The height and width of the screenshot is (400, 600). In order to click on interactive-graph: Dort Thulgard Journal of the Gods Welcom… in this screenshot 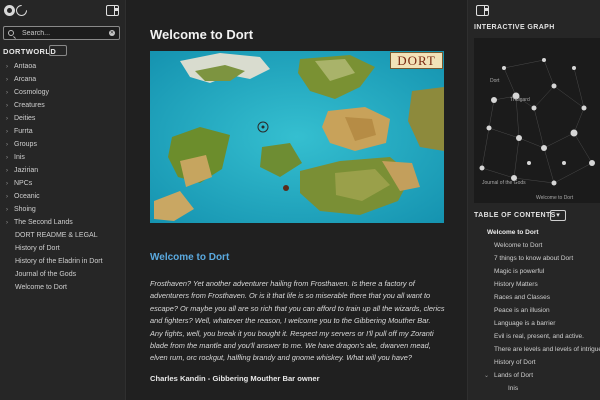, I will do `click(537, 120)`.